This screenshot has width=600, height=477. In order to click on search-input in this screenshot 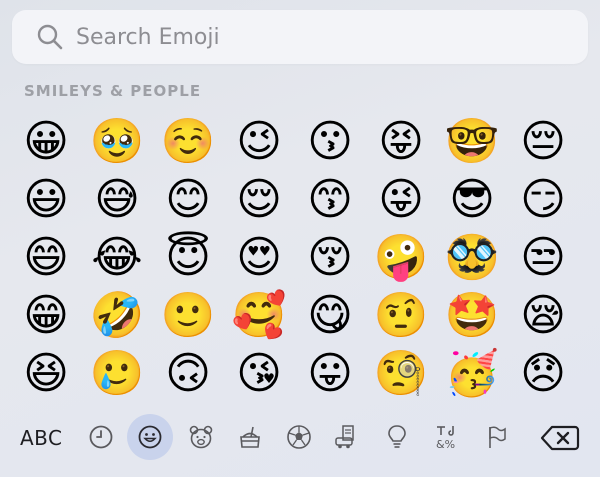, I will do `click(316, 37)`.